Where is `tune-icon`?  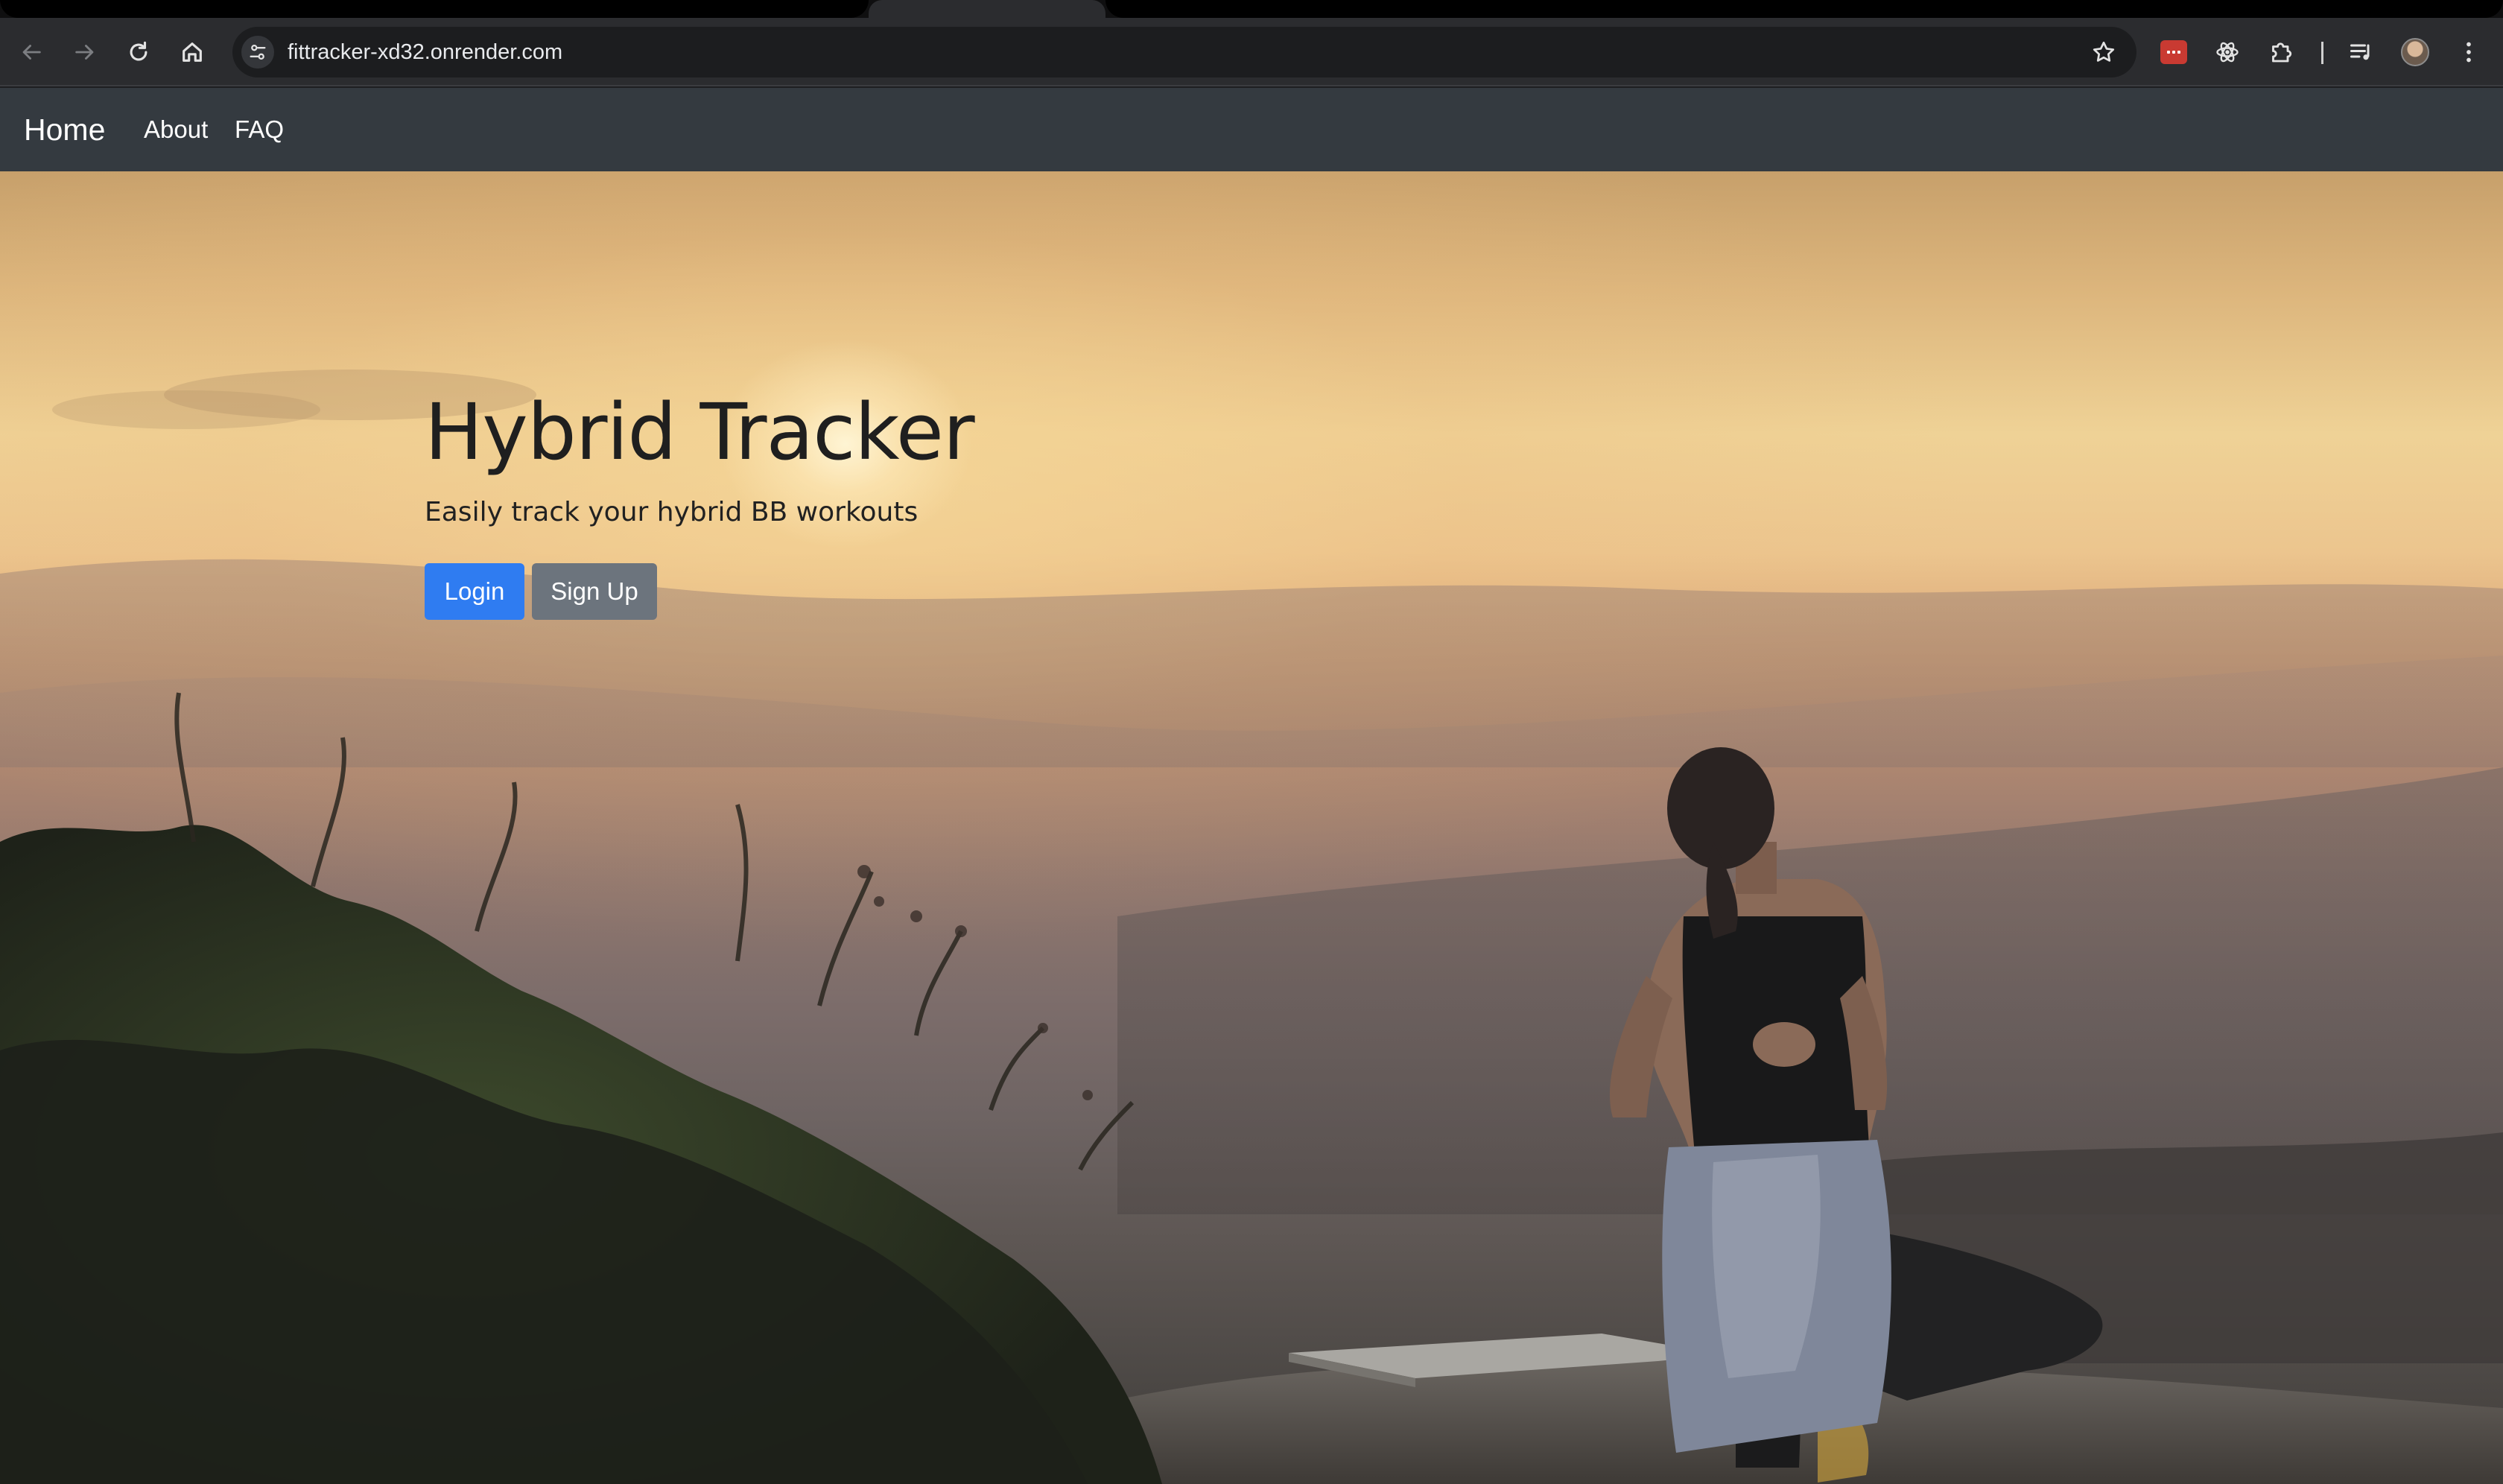
tune-icon is located at coordinates (258, 52).